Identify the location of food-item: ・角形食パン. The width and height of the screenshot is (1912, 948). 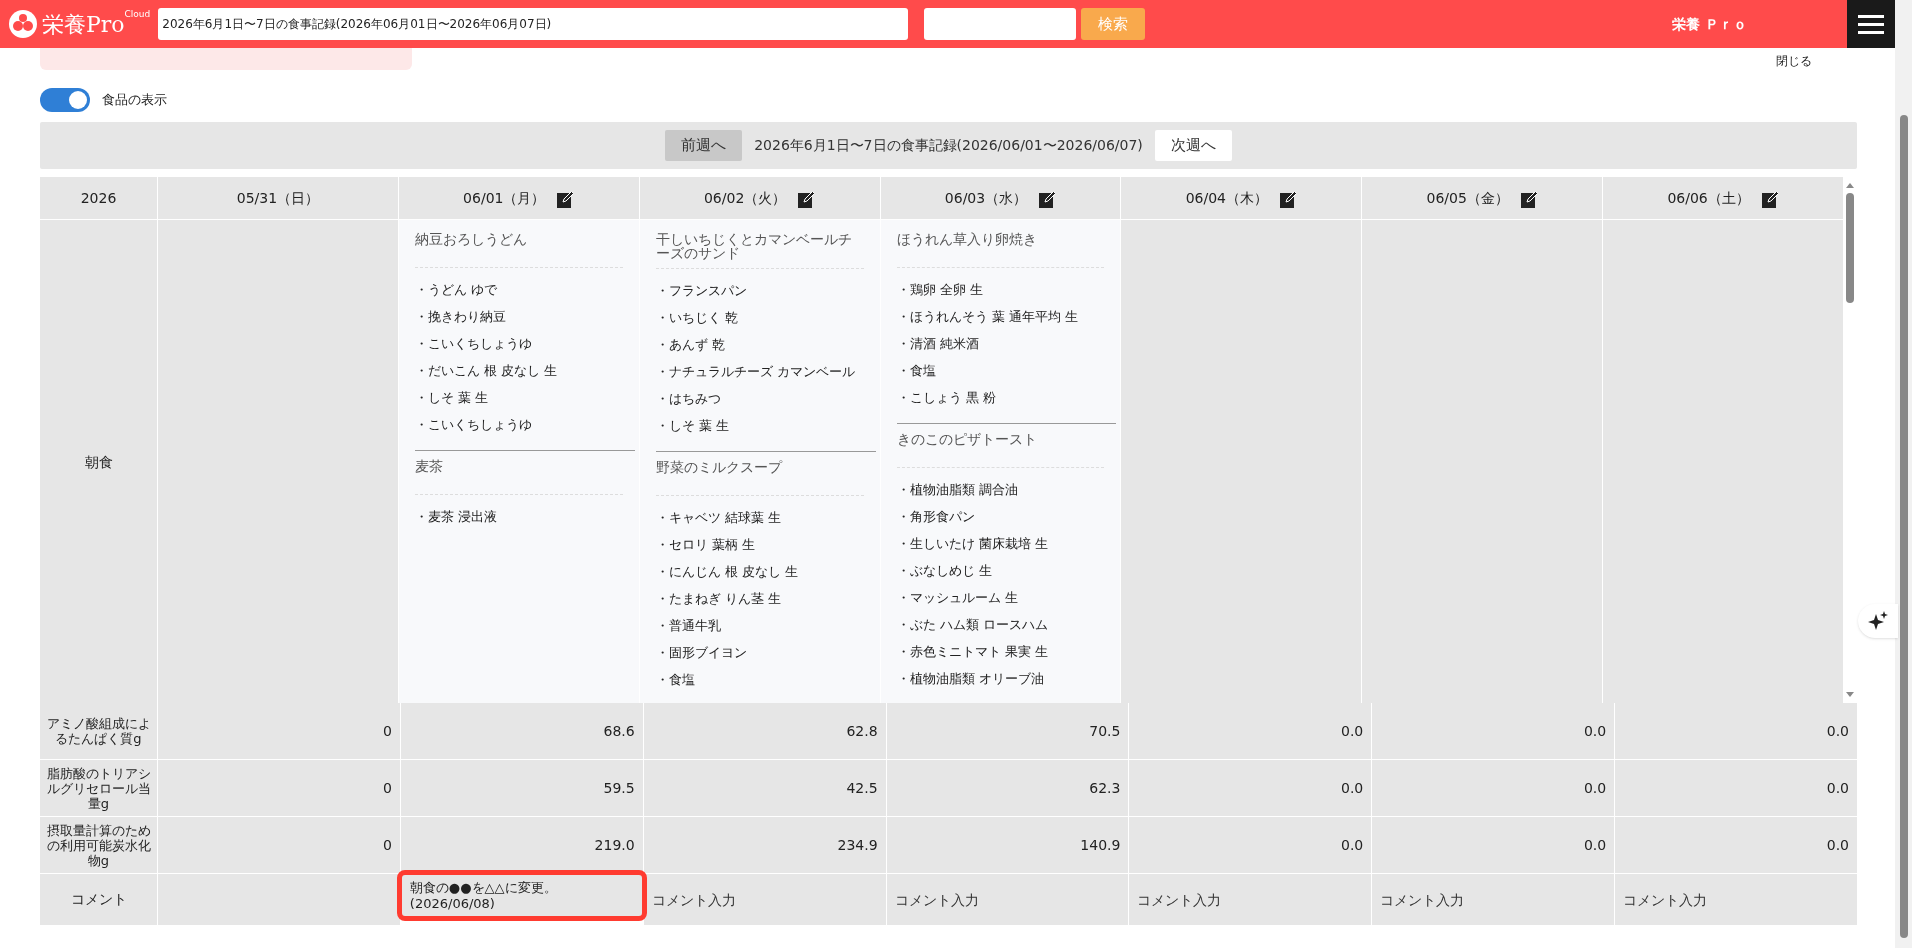
(935, 516).